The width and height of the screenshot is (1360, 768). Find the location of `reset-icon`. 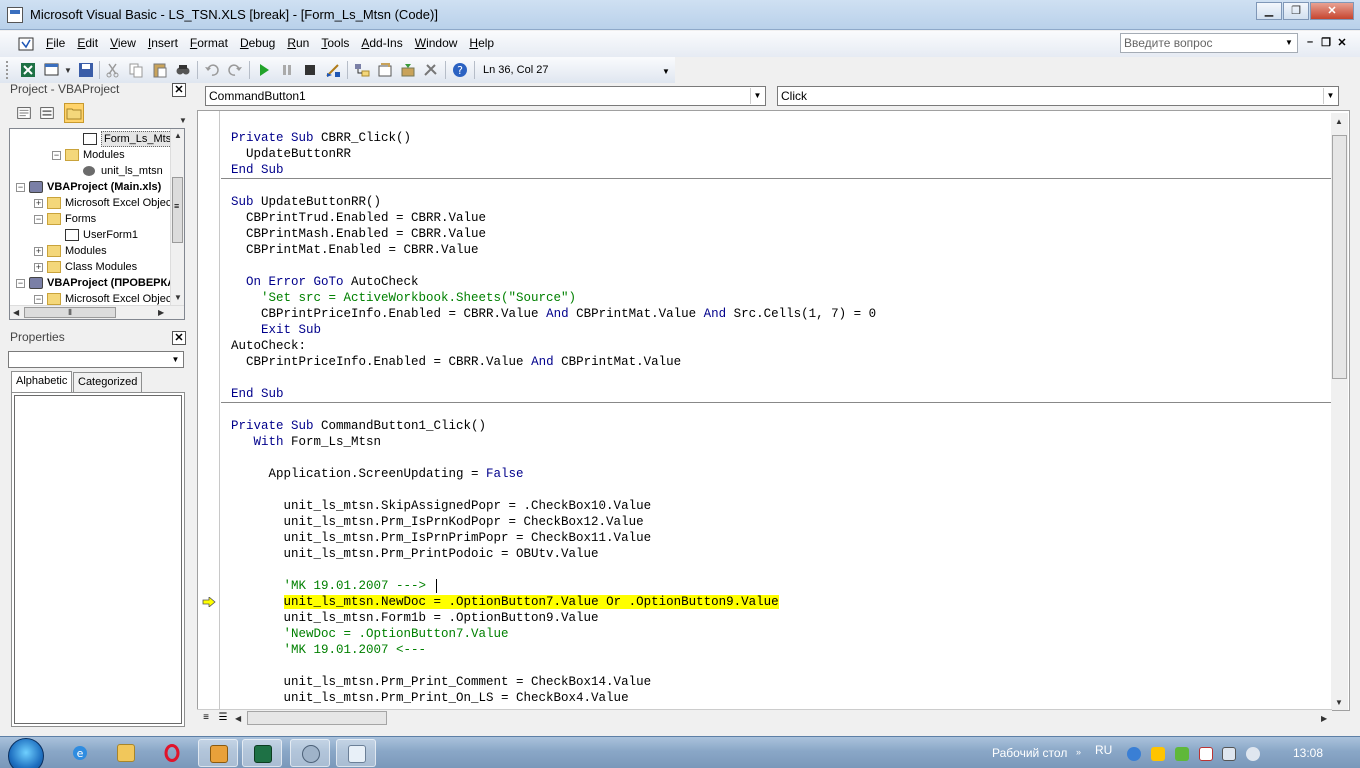

reset-icon is located at coordinates (310, 70).